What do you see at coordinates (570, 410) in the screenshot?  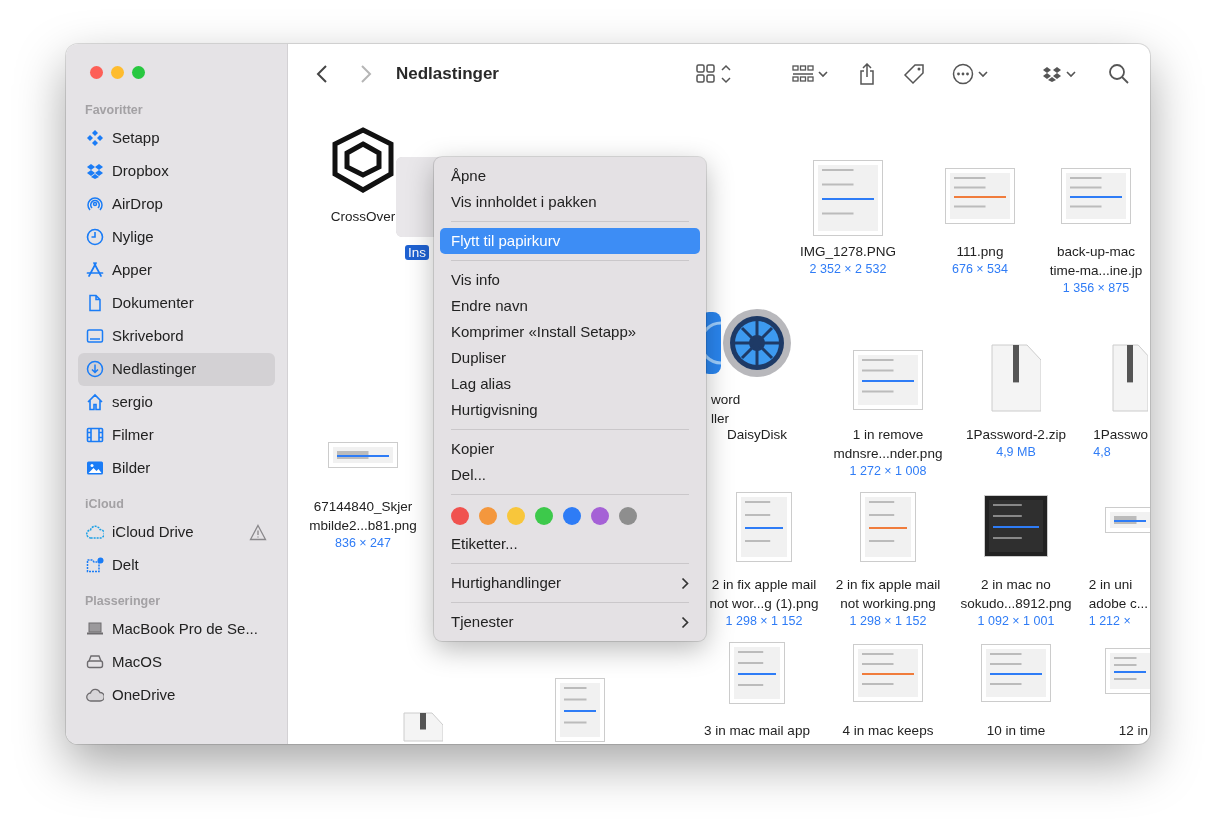 I see `menu-item: Hurtigvisning` at bounding box center [570, 410].